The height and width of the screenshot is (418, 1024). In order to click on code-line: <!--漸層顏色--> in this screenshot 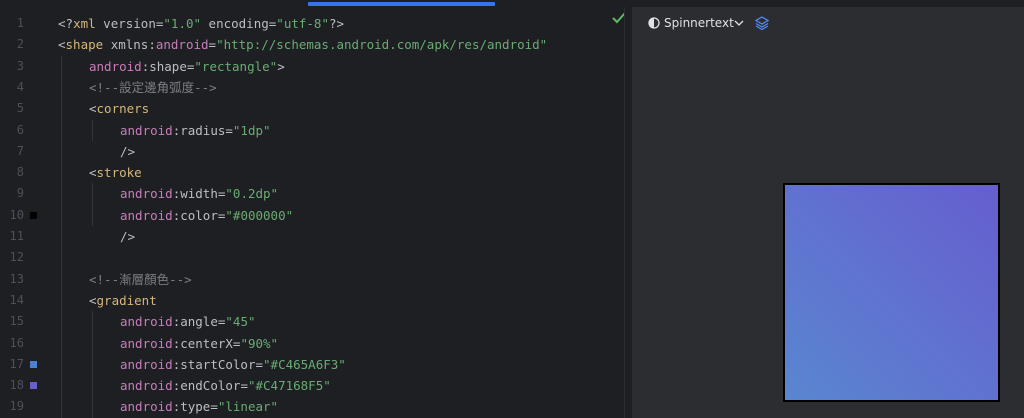, I will do `click(140, 279)`.